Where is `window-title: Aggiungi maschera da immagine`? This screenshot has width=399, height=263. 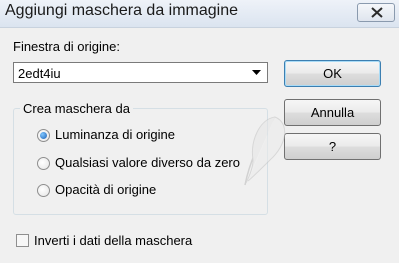
window-title: Aggiungi maschera da immagine is located at coordinates (122, 10).